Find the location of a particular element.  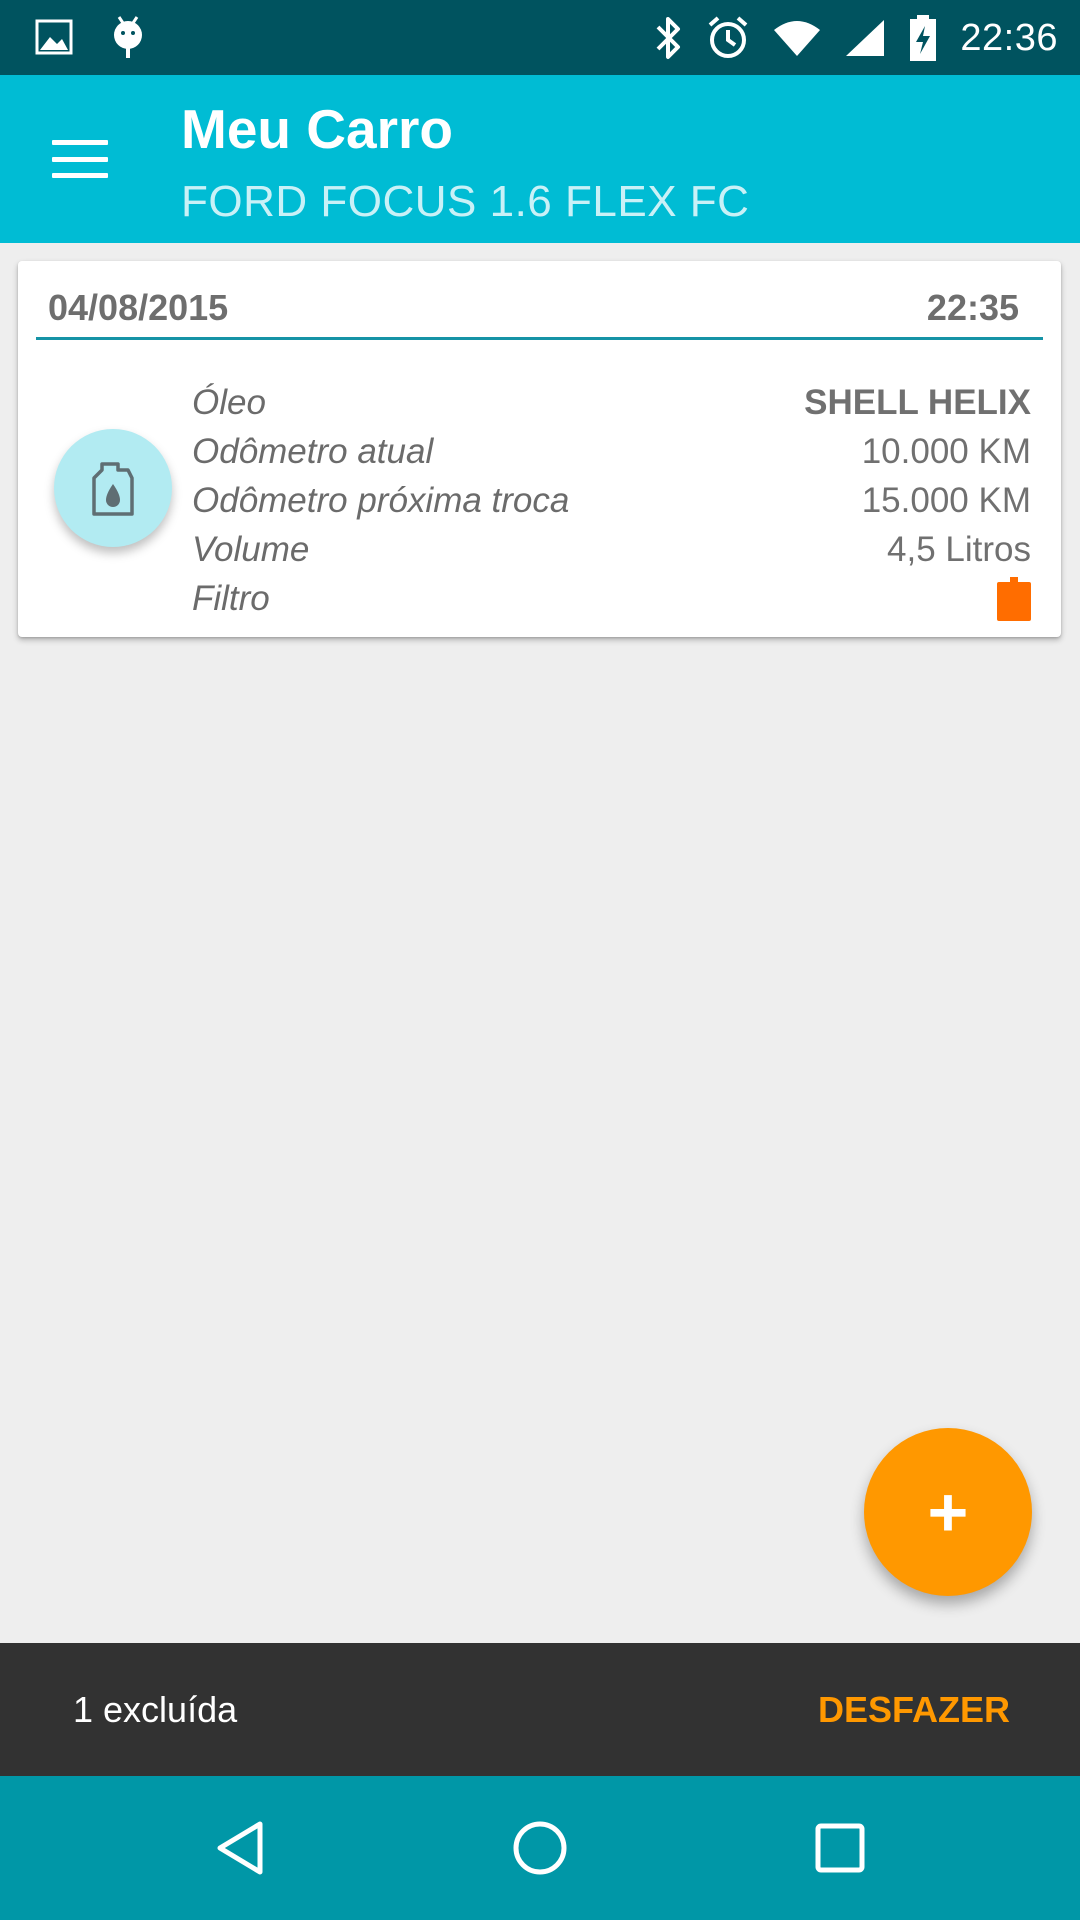

detail-row-next-odometer: Odômetro próxima troca 15.000 KM is located at coordinates (611, 500).